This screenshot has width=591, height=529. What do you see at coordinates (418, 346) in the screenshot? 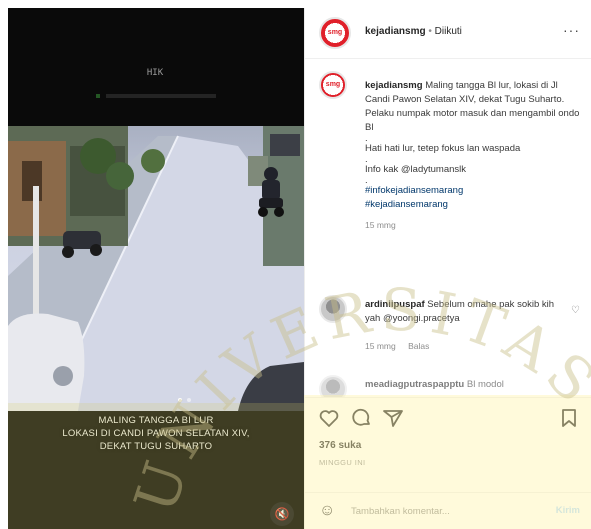
I see `reply-button: Balas` at bounding box center [418, 346].